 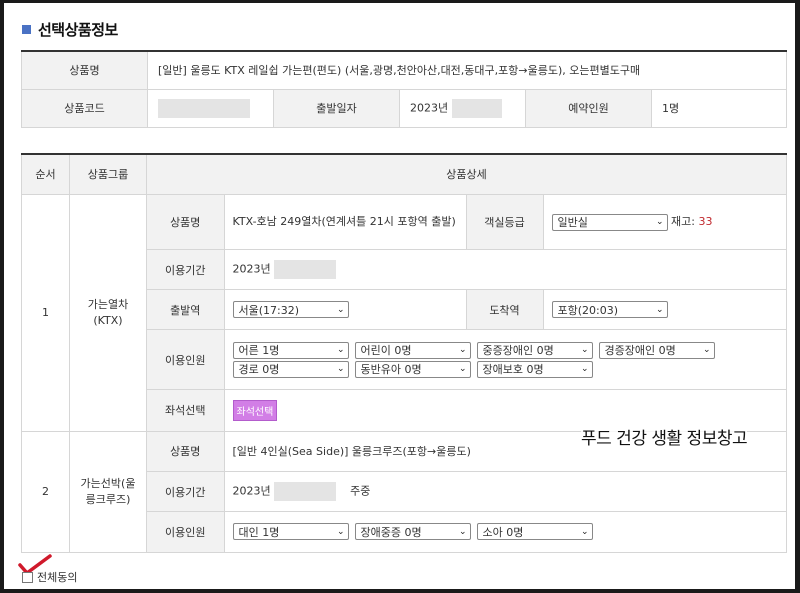 What do you see at coordinates (45, 312) in the screenshot?
I see `train-seq: 1` at bounding box center [45, 312].